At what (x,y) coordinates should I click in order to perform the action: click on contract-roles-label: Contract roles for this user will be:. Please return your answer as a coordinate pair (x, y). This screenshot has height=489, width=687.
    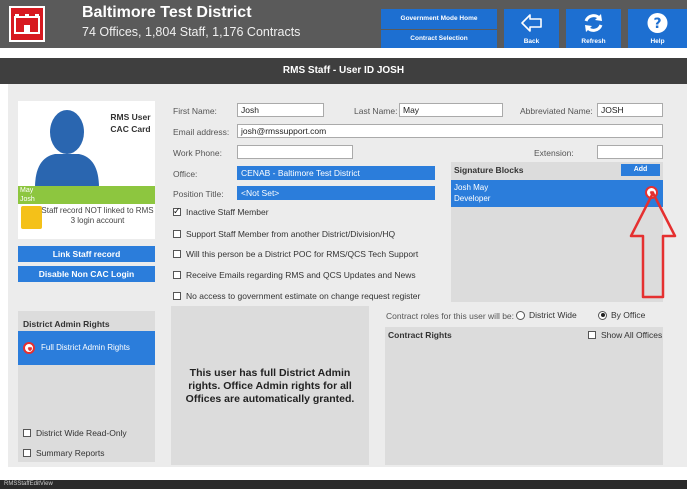
    Looking at the image, I should click on (450, 316).